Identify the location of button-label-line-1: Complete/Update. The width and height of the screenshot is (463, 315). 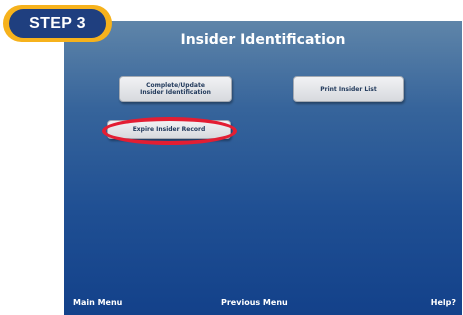
(175, 85).